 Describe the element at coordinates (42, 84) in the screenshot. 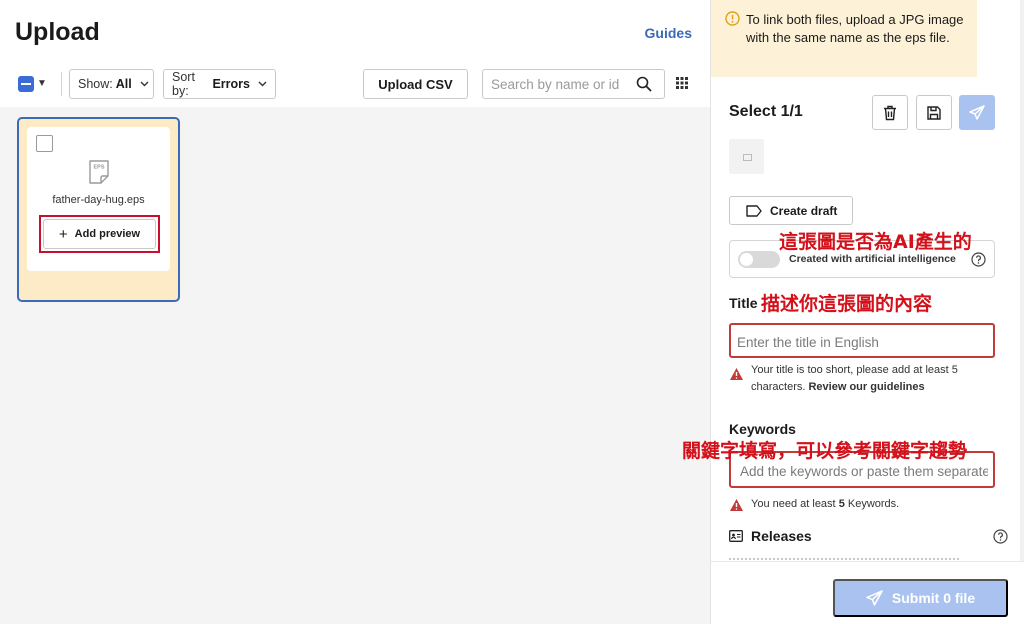

I see `chevron-down-icon: ▼` at that location.